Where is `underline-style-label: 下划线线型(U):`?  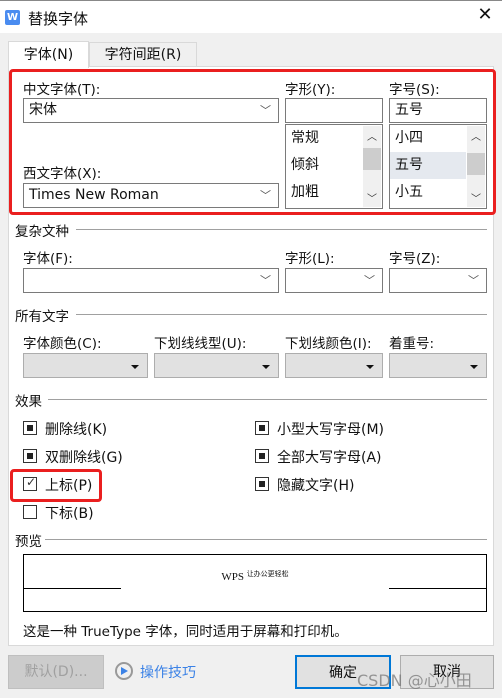
underline-style-label: 下划线线型(U): is located at coordinates (200, 344).